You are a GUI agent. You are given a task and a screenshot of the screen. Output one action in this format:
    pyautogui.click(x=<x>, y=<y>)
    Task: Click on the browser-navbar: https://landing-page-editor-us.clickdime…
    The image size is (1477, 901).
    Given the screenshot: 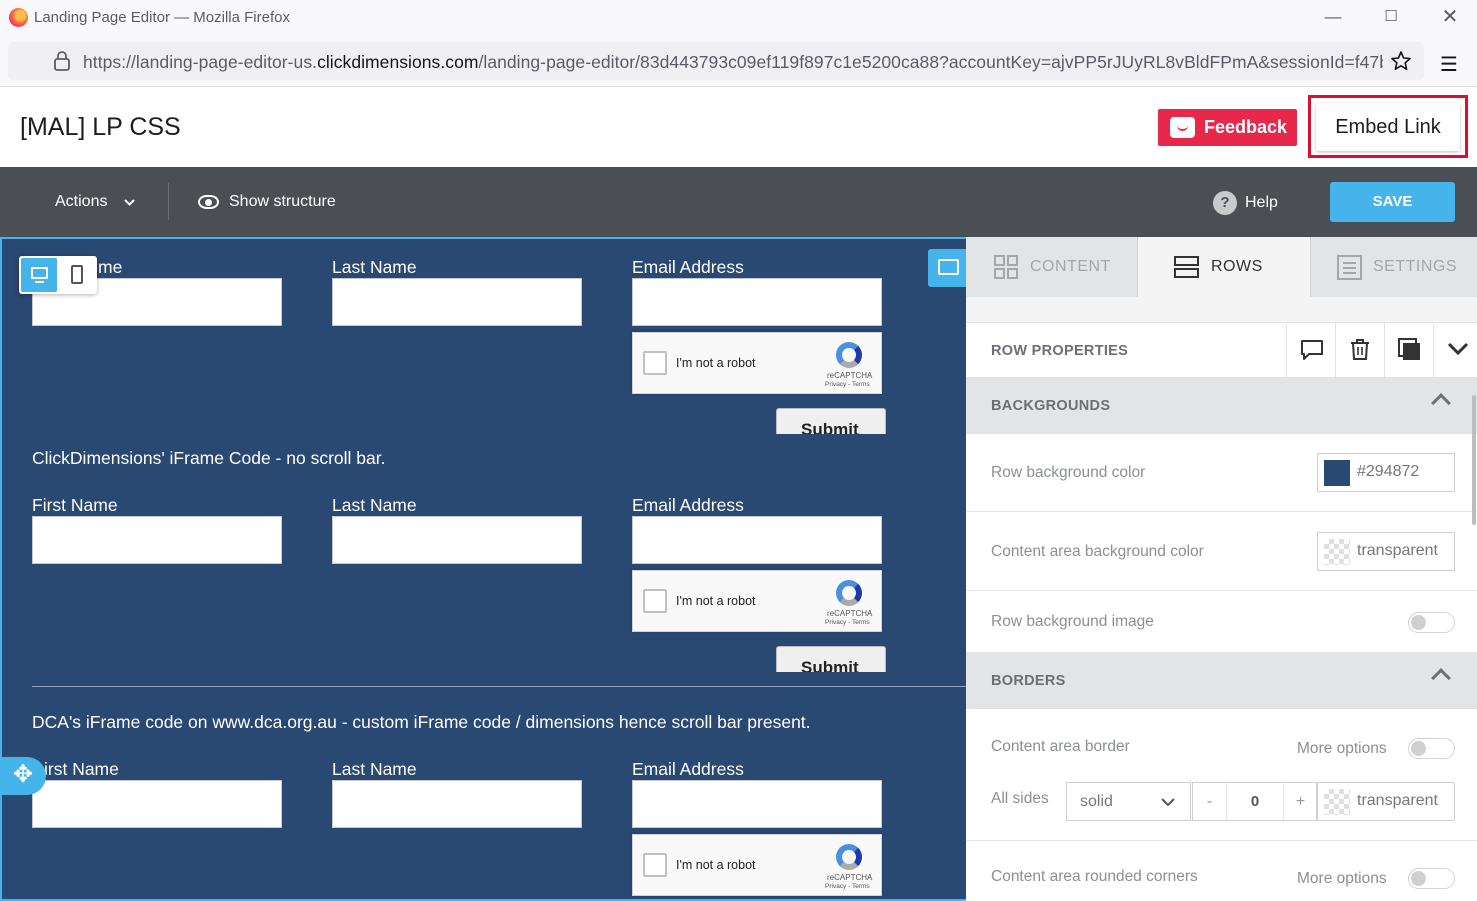 What is the action you would take?
    pyautogui.click(x=738, y=61)
    